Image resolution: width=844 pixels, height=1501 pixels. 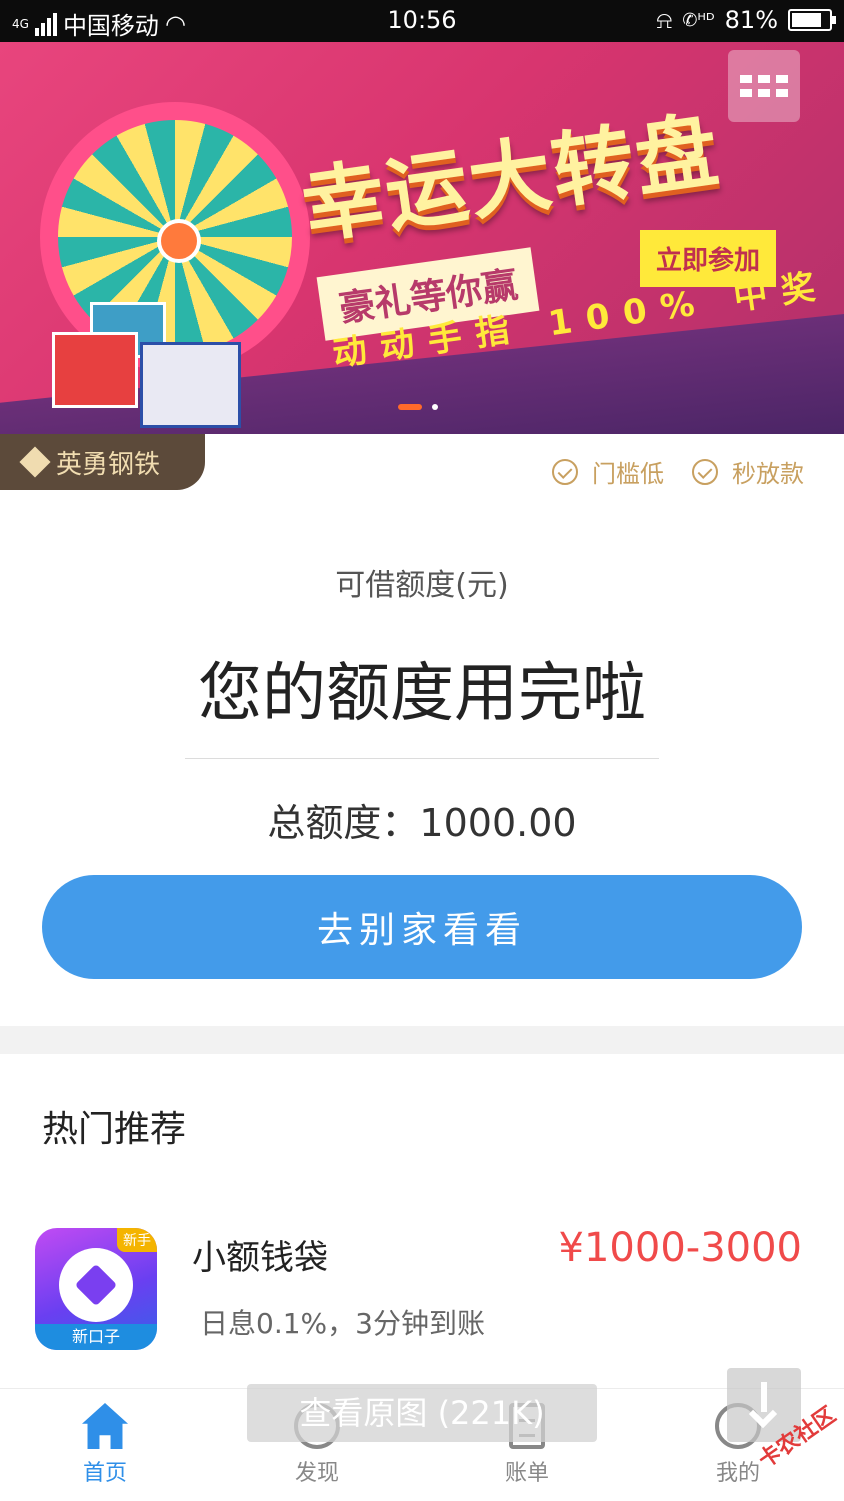 What do you see at coordinates (812, 20) in the screenshot?
I see `battery-icon` at bounding box center [812, 20].